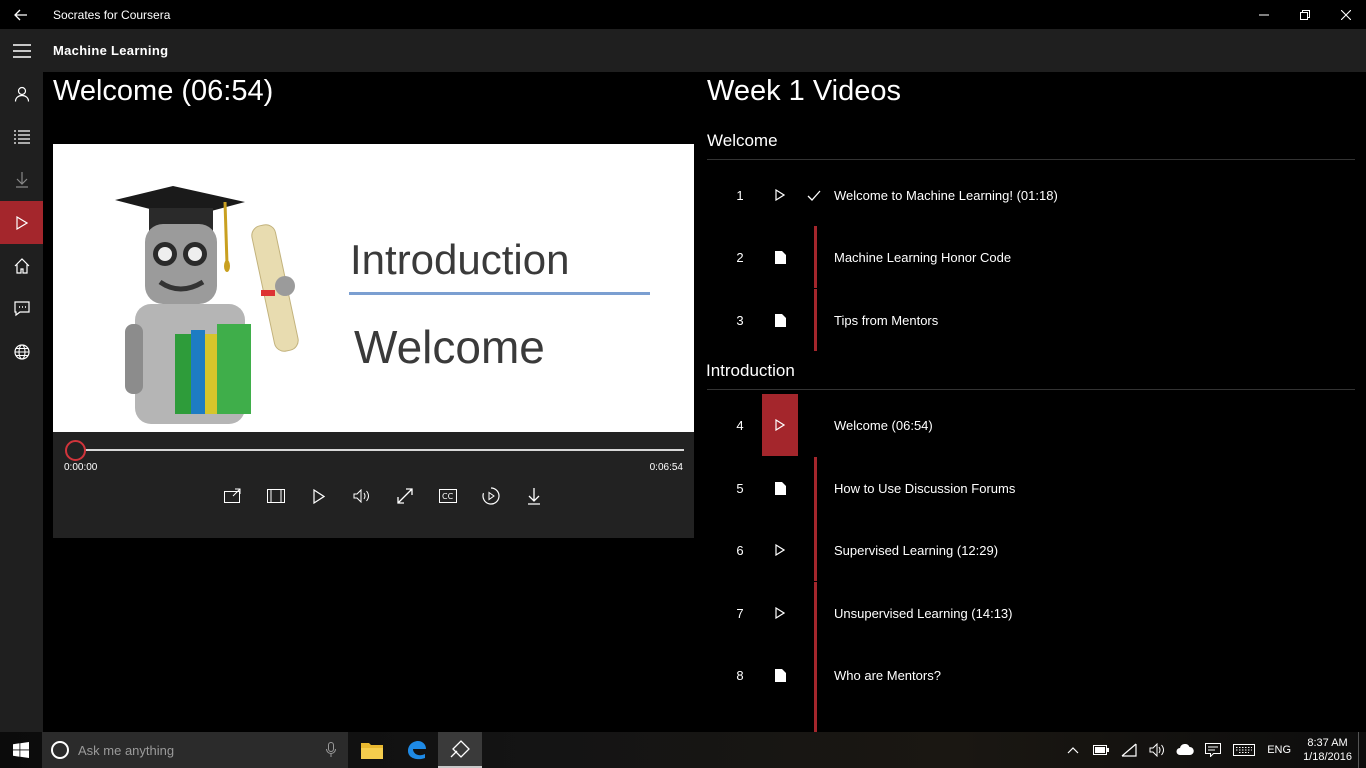  What do you see at coordinates (740, 320) in the screenshot?
I see `lecture-number: 3` at bounding box center [740, 320].